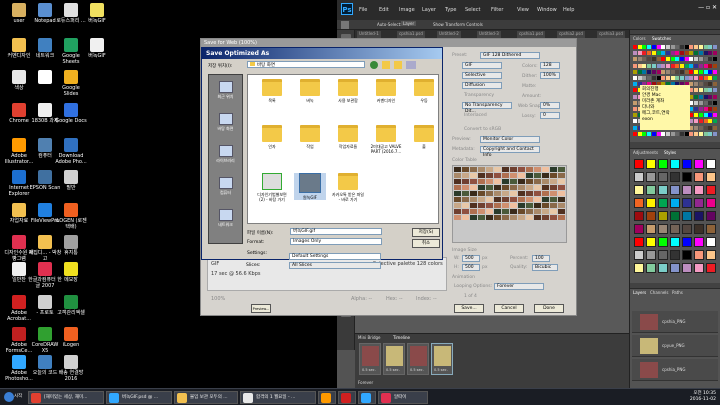 Image resolution: width=720 pixels, height=405 pixels. What do you see at coordinates (369, 337) in the screenshot?
I see `mini-bridge-tab: Mini Bridge` at bounding box center [369, 337].